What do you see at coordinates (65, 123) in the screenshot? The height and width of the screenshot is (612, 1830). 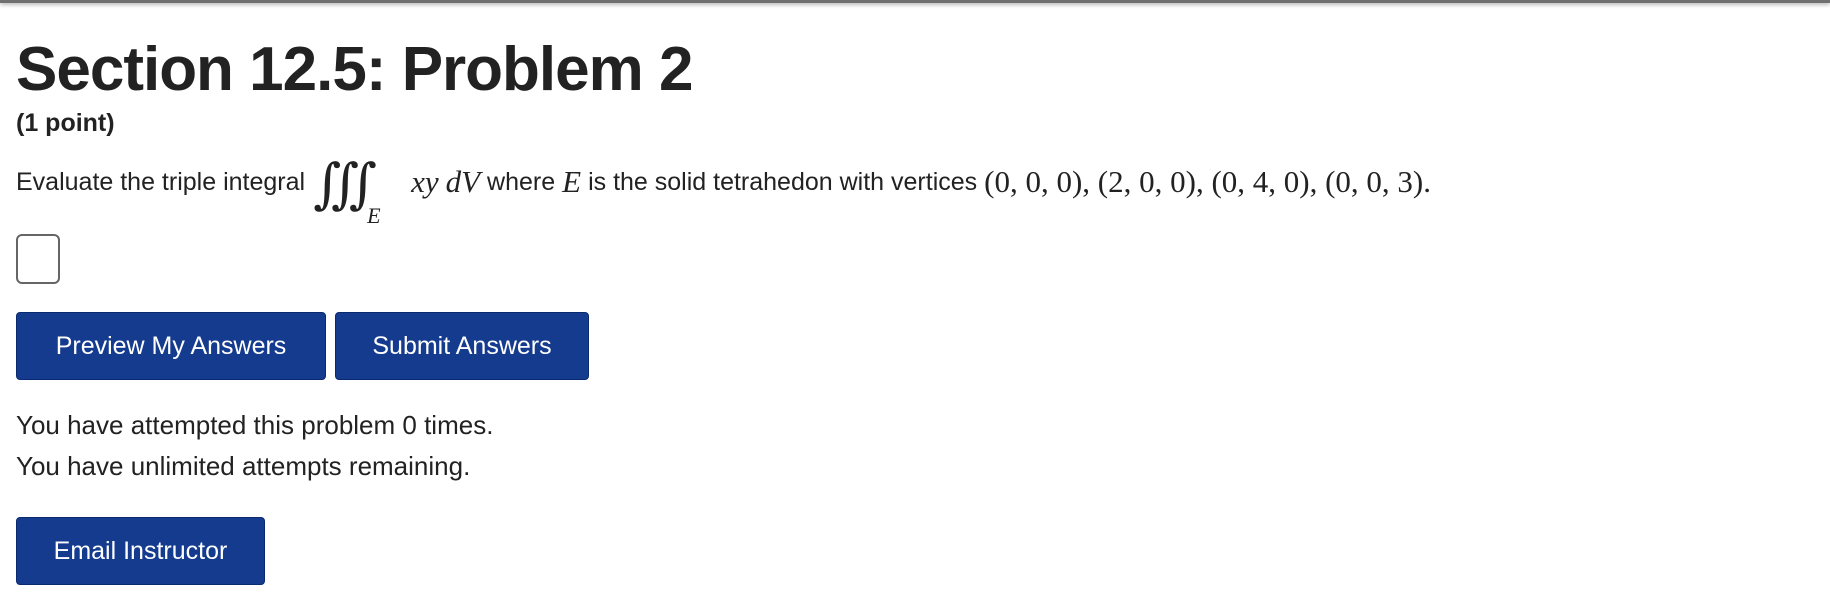 I see `point-value: (1 point)` at bounding box center [65, 123].